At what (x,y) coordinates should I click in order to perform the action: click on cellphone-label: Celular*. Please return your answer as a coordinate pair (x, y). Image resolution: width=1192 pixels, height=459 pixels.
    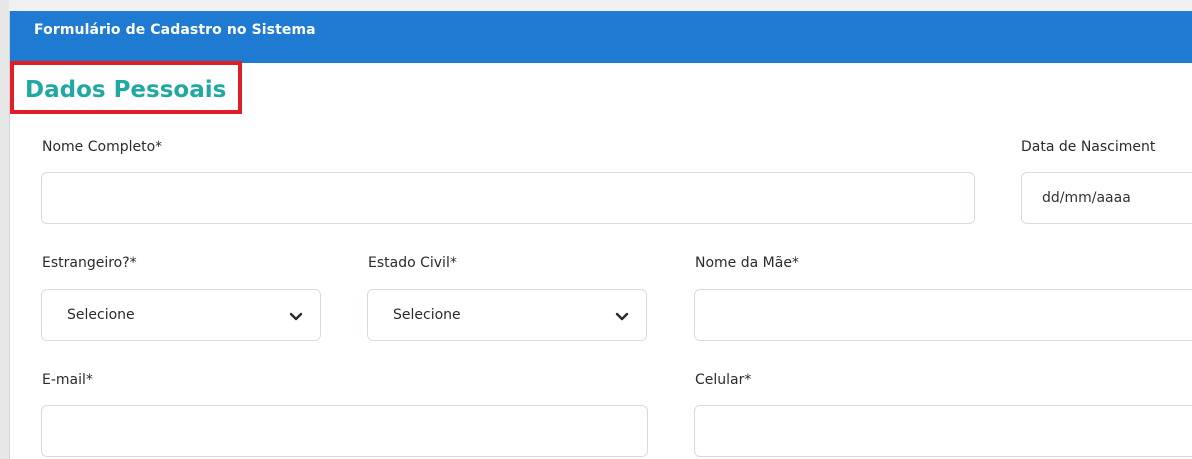
    Looking at the image, I should click on (723, 380).